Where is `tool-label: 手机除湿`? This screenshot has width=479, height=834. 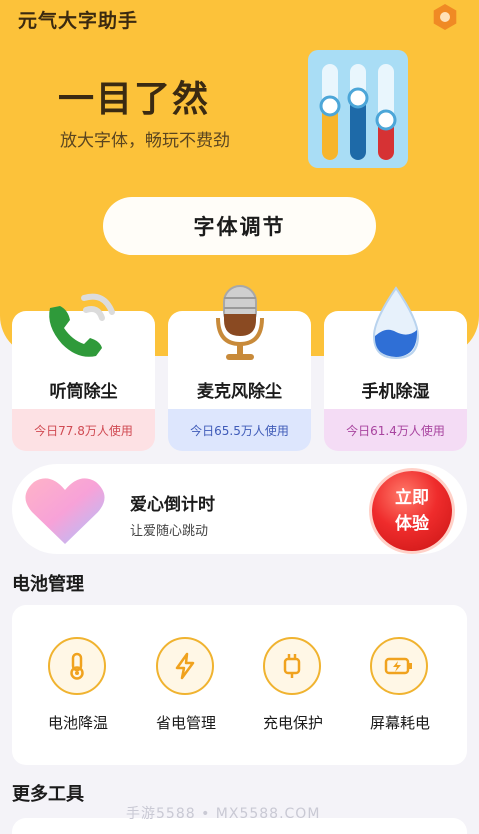 tool-label: 手机除湿 is located at coordinates (395, 392).